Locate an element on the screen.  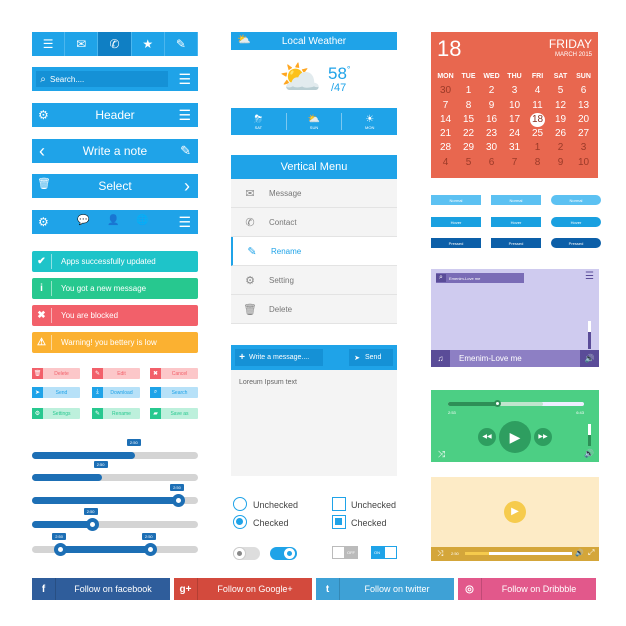
calendar-date: 22 is located at coordinates (468, 134).